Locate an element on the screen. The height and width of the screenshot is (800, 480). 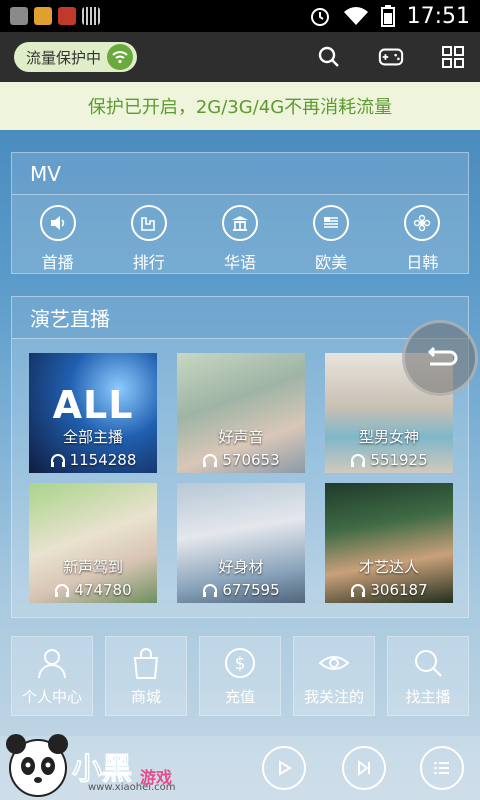
nav-following: 我关注的 is located at coordinates (334, 676).